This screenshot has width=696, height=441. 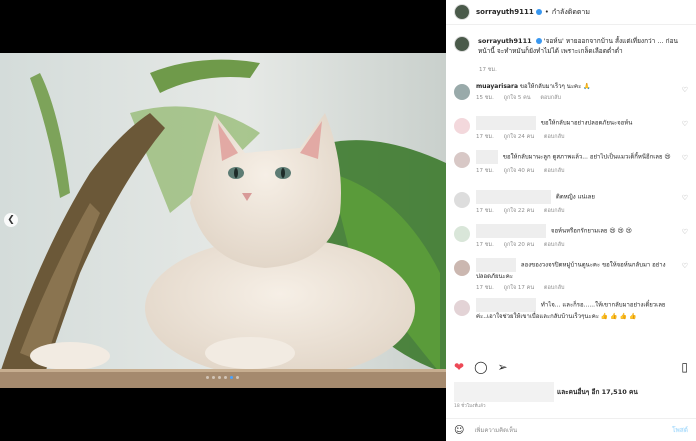 I want to click on comment-icon: ◯, so click(x=480, y=367).